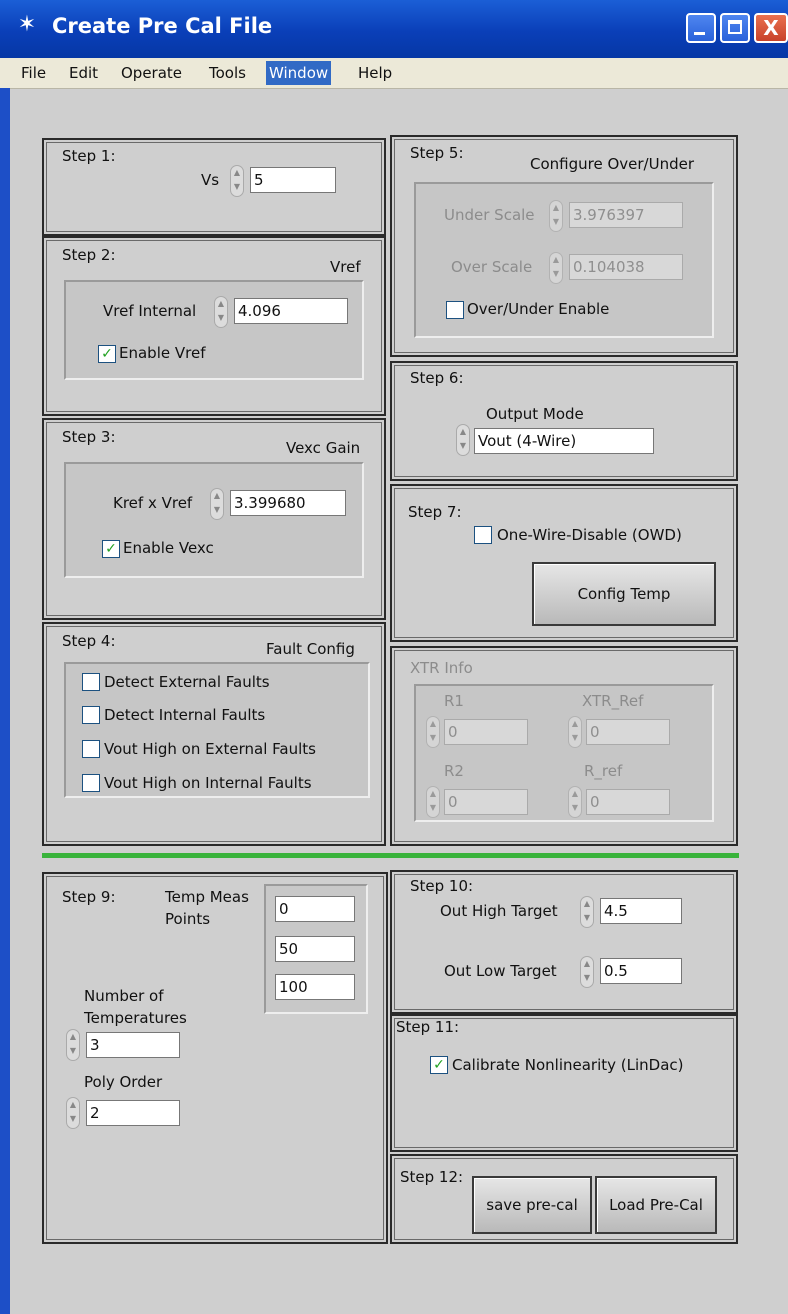  I want to click on vref-spinner: ▲ ▼, so click(221, 312).